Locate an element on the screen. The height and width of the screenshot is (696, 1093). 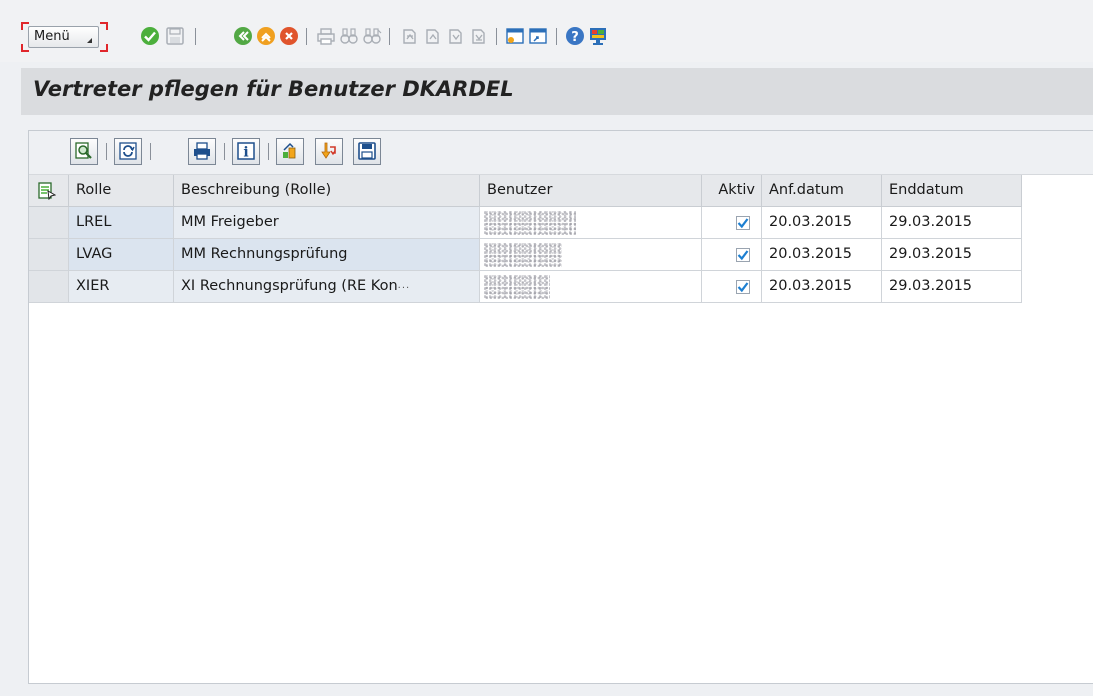
info-button: i is located at coordinates (246, 151).